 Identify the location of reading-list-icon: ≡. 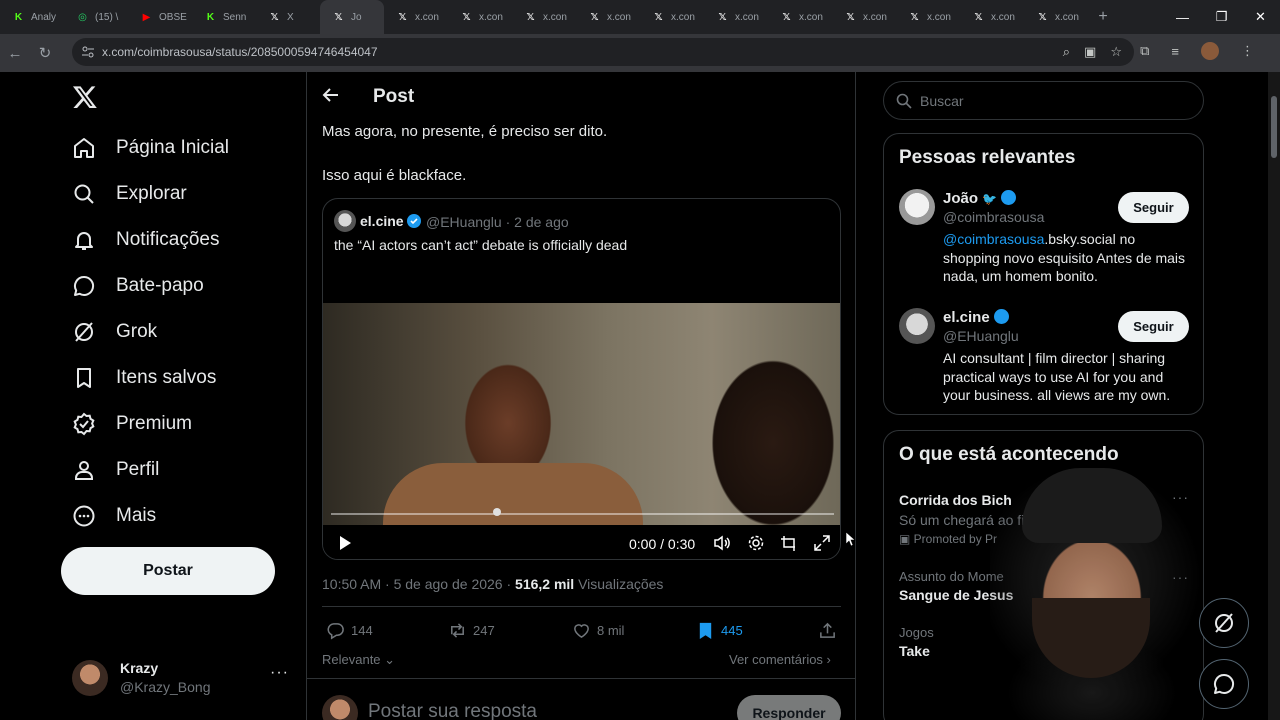
(1175, 51).